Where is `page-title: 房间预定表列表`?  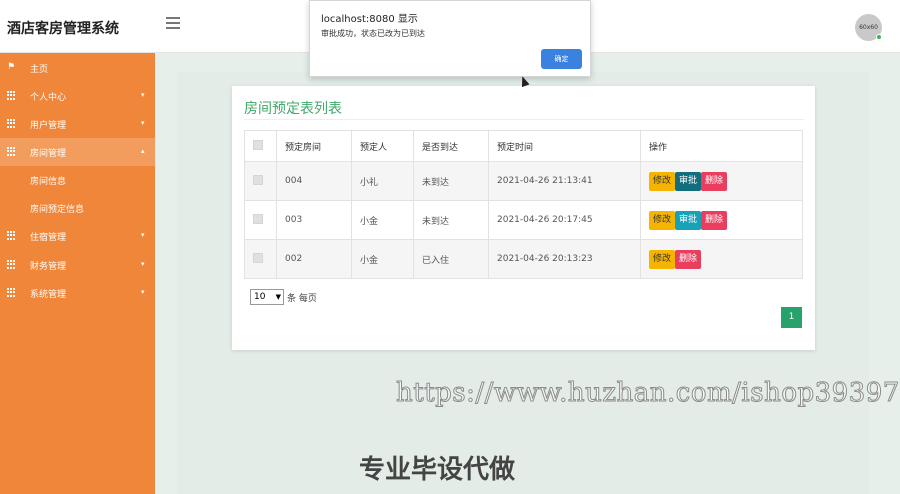 page-title: 房间预定表列表 is located at coordinates (293, 109).